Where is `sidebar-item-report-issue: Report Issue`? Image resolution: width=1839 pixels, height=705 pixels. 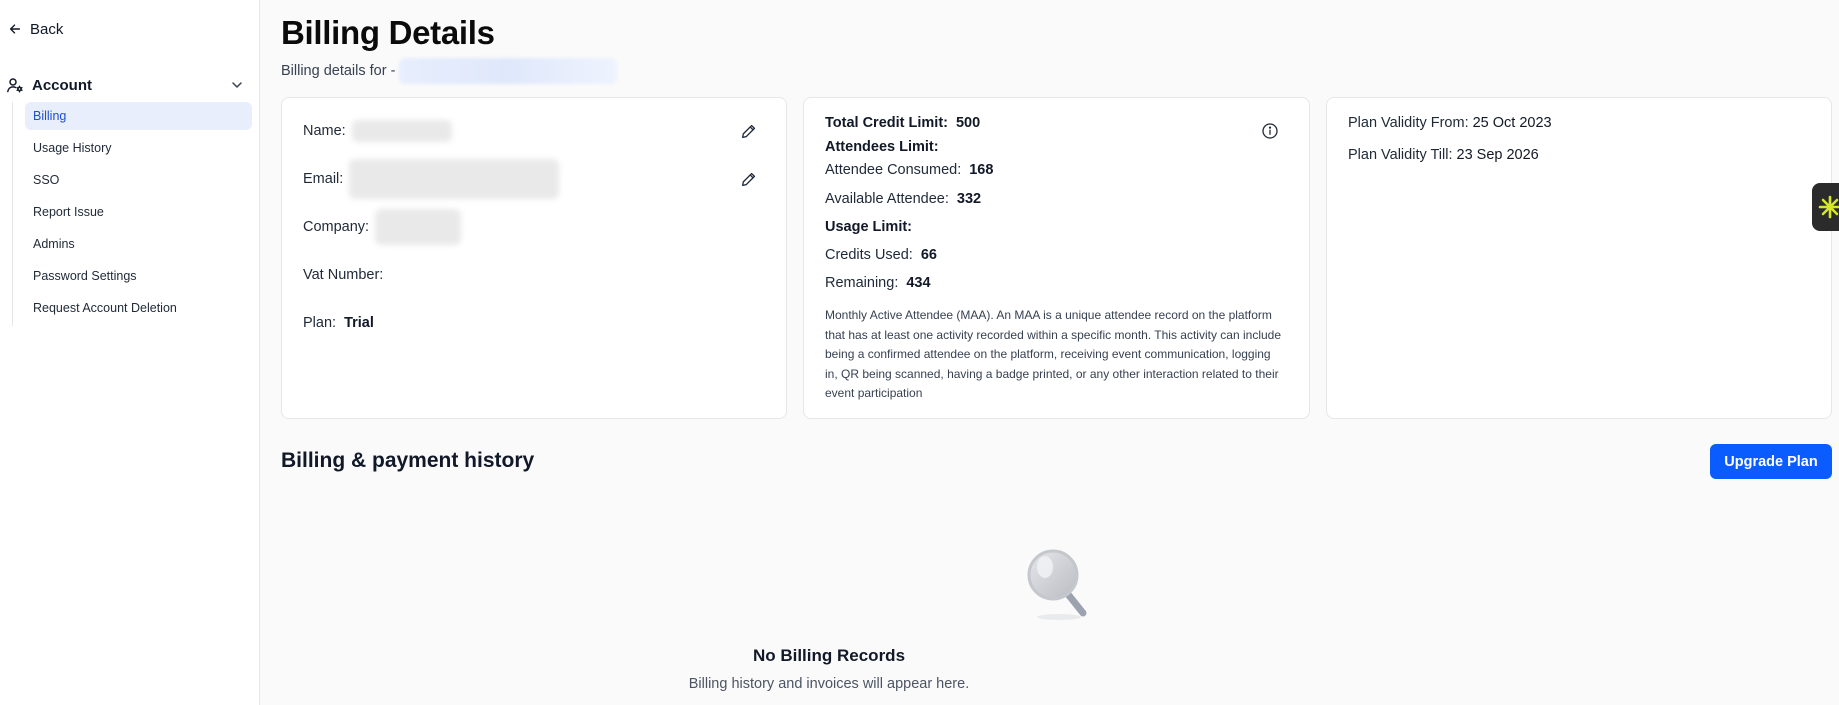 sidebar-item-report-issue: Report Issue is located at coordinates (138, 212).